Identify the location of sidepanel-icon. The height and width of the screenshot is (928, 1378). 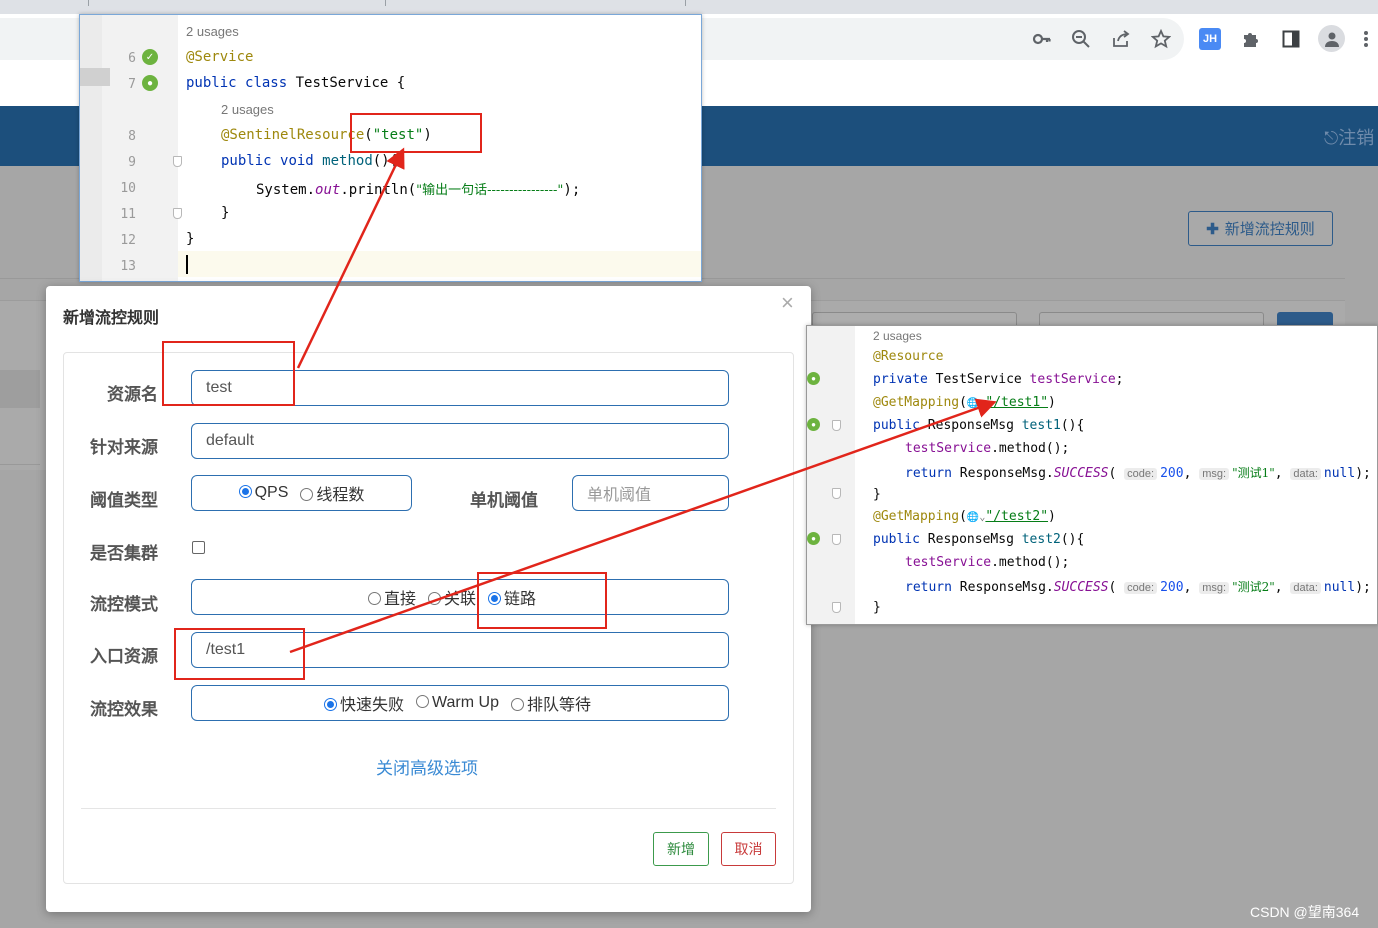
(1291, 39).